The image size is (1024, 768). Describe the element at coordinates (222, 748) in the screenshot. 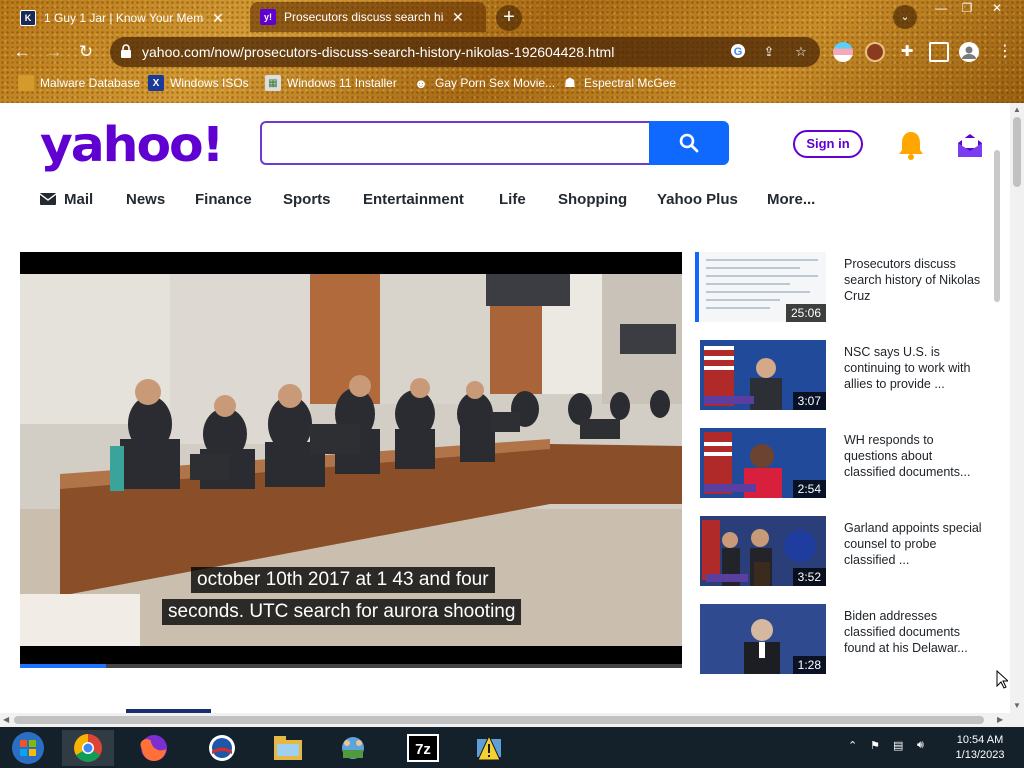

I see `obama-logo-icon` at that location.